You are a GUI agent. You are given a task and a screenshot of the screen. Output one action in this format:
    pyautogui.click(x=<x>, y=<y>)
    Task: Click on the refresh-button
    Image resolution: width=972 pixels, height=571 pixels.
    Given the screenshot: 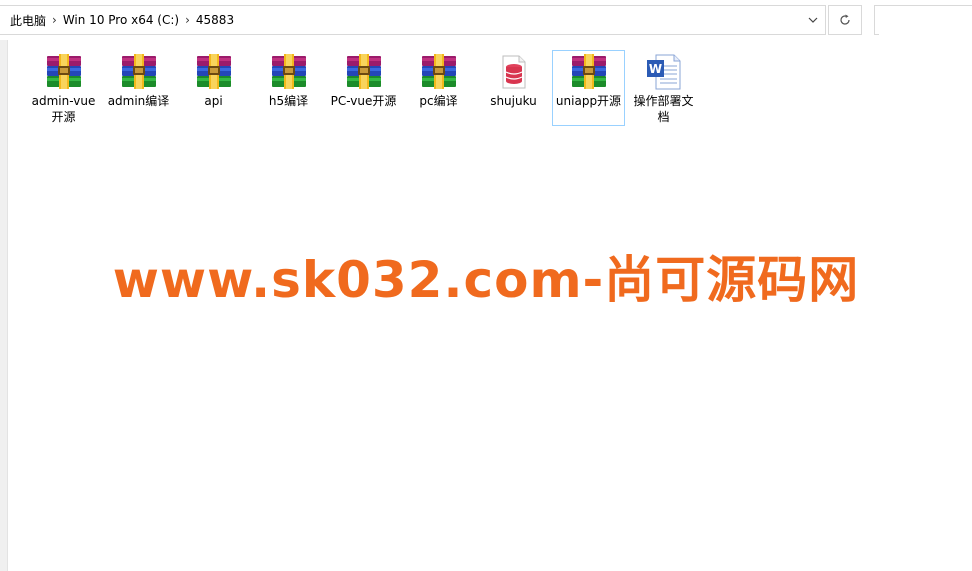 What is the action you would take?
    pyautogui.click(x=845, y=20)
    